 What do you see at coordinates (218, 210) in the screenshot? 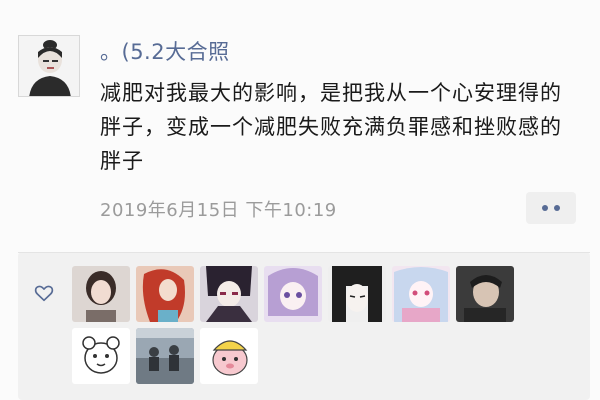
I see `post-timestamp: 2019年6月15日 下午10:19` at bounding box center [218, 210].